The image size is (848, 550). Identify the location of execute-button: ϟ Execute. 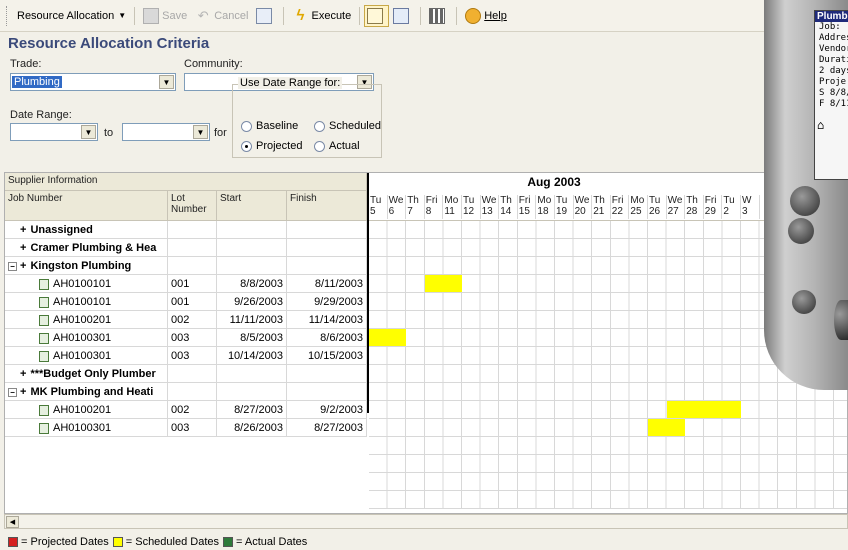
(321, 16).